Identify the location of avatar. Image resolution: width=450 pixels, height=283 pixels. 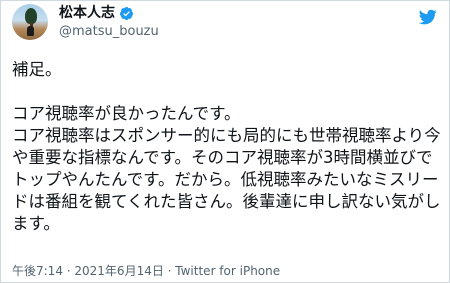
(30, 22).